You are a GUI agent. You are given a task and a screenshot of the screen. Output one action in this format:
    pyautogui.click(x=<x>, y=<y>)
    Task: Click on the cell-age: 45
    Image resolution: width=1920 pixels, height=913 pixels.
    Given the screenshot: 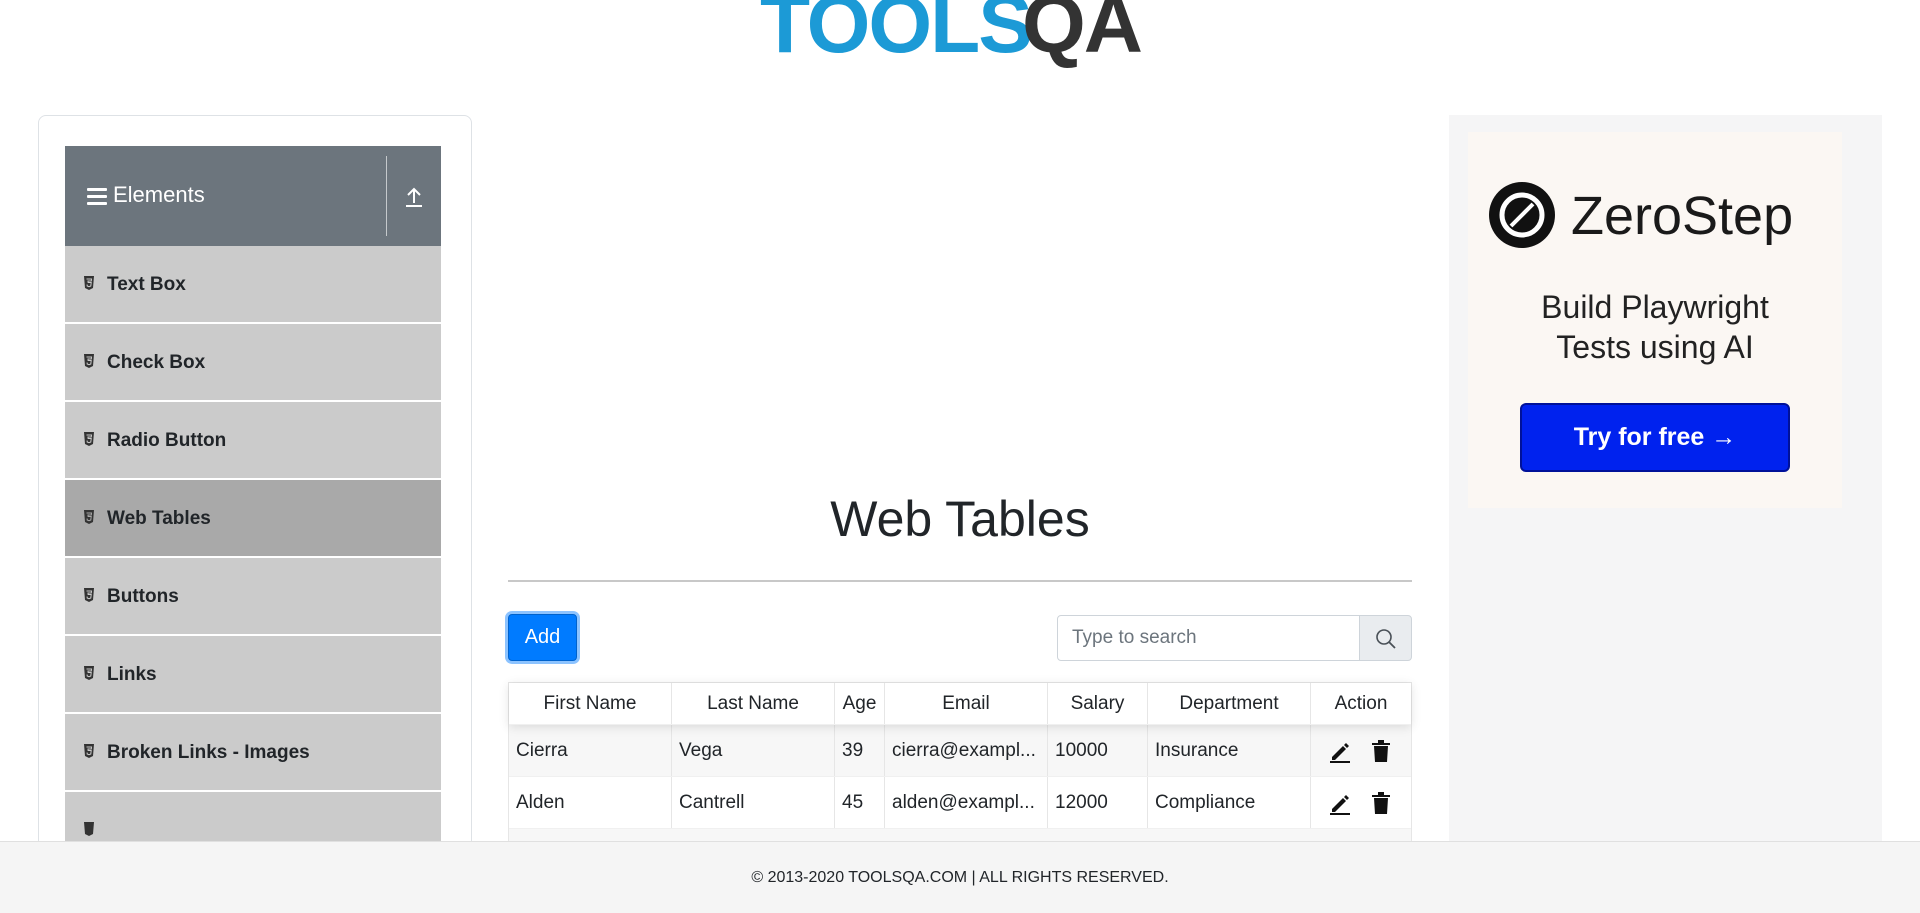 What is the action you would take?
    pyautogui.click(x=860, y=802)
    